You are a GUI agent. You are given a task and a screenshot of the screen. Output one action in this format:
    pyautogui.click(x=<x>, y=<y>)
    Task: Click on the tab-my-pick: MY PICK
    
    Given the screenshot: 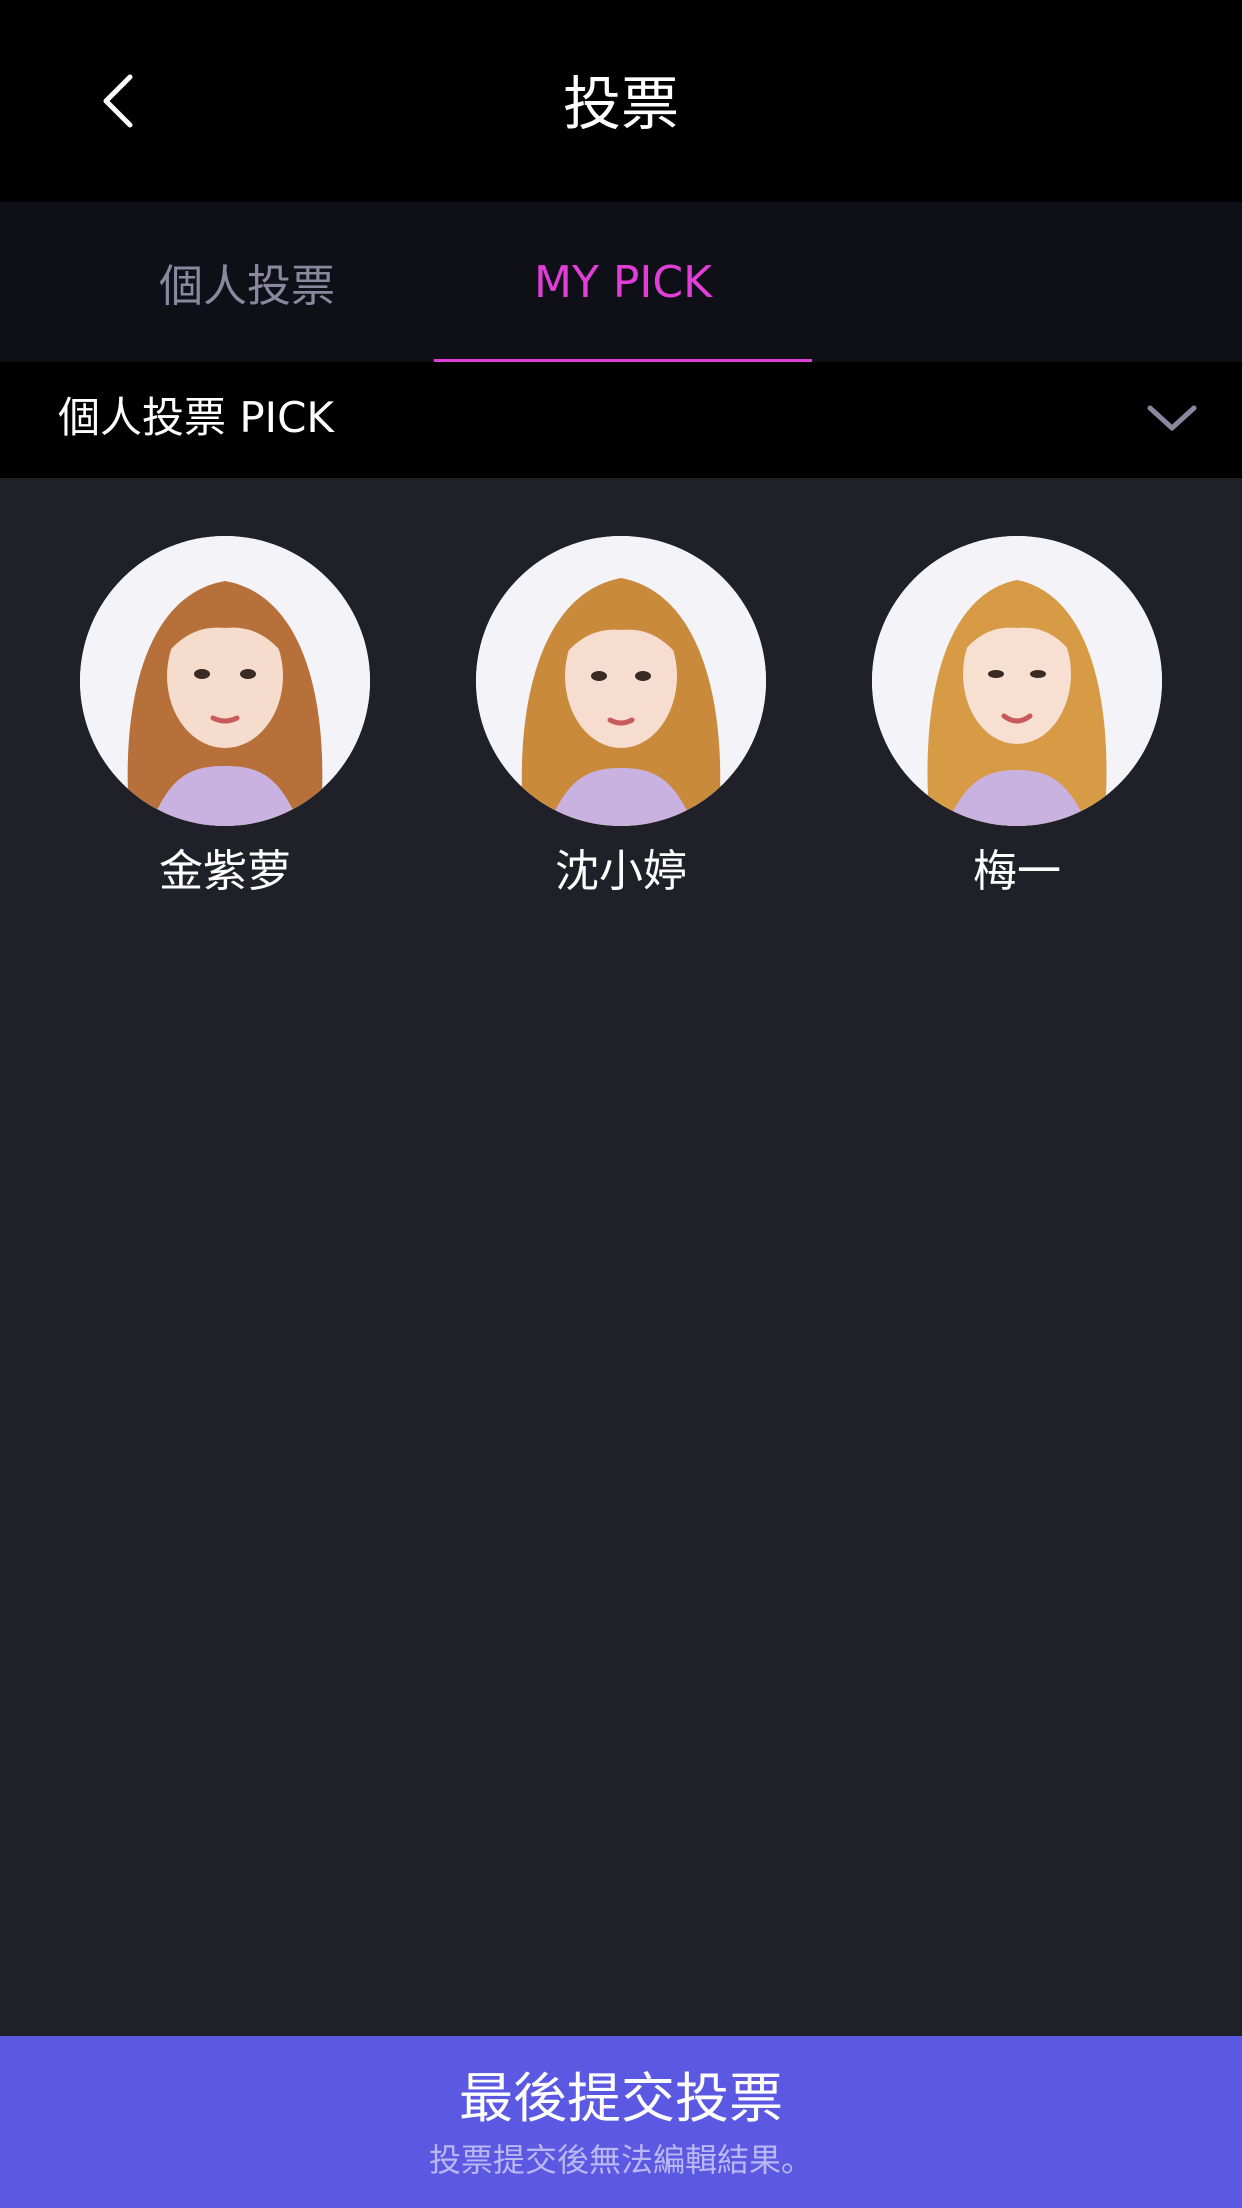 What is the action you would take?
    pyautogui.click(x=623, y=282)
    